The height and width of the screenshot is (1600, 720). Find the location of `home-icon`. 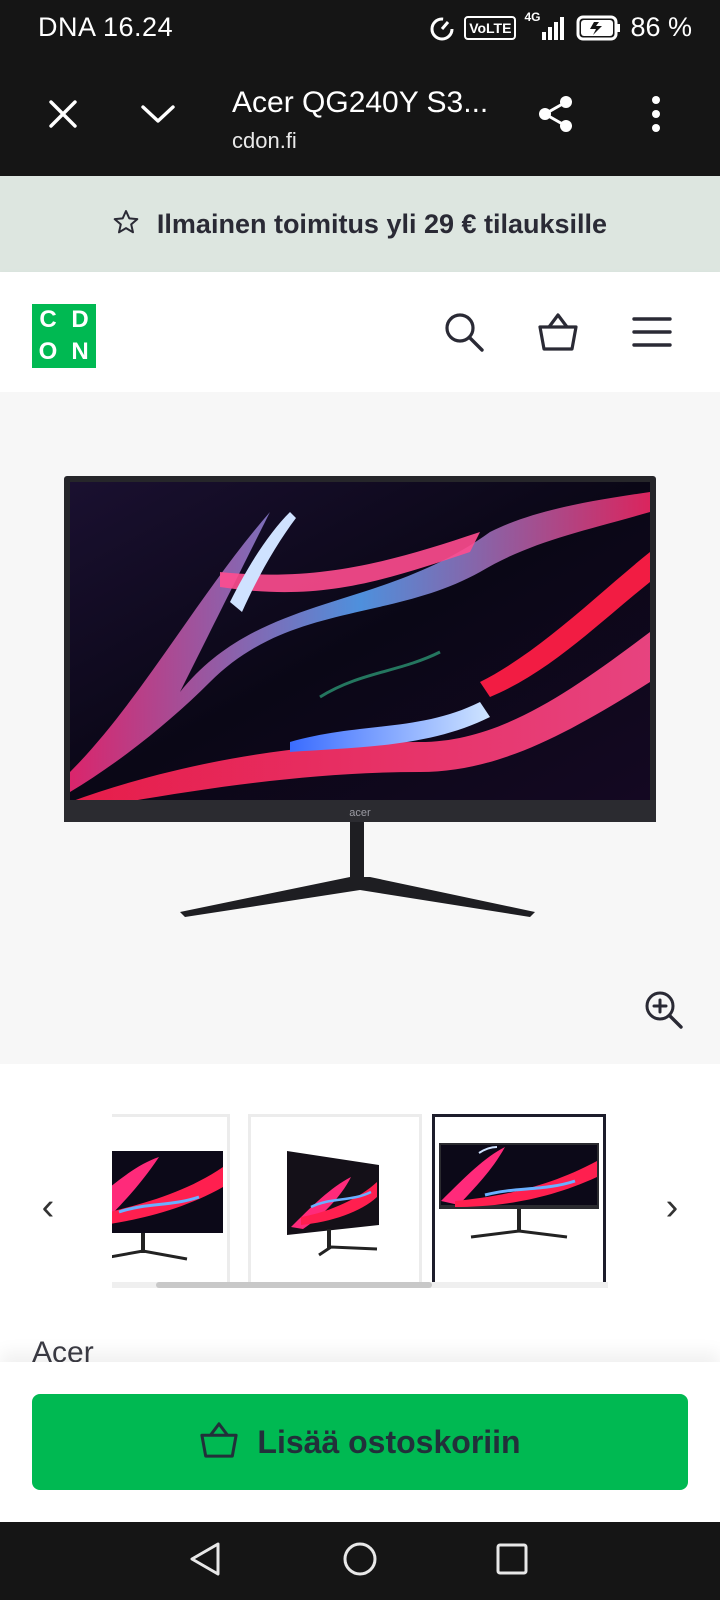

home-icon is located at coordinates (360, 1561).